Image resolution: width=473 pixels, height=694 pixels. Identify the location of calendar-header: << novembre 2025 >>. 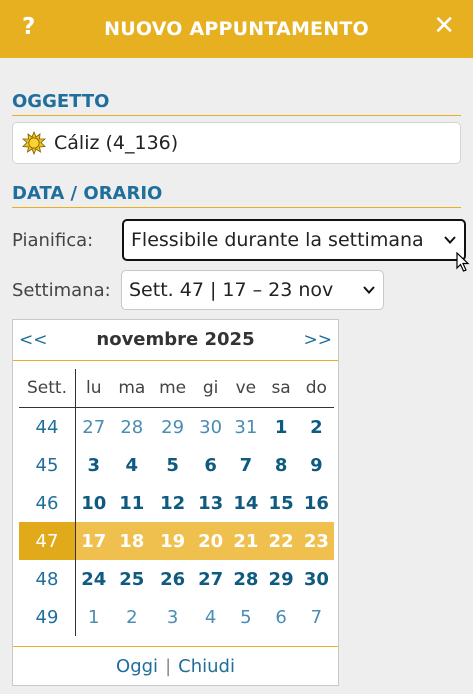
(175, 340).